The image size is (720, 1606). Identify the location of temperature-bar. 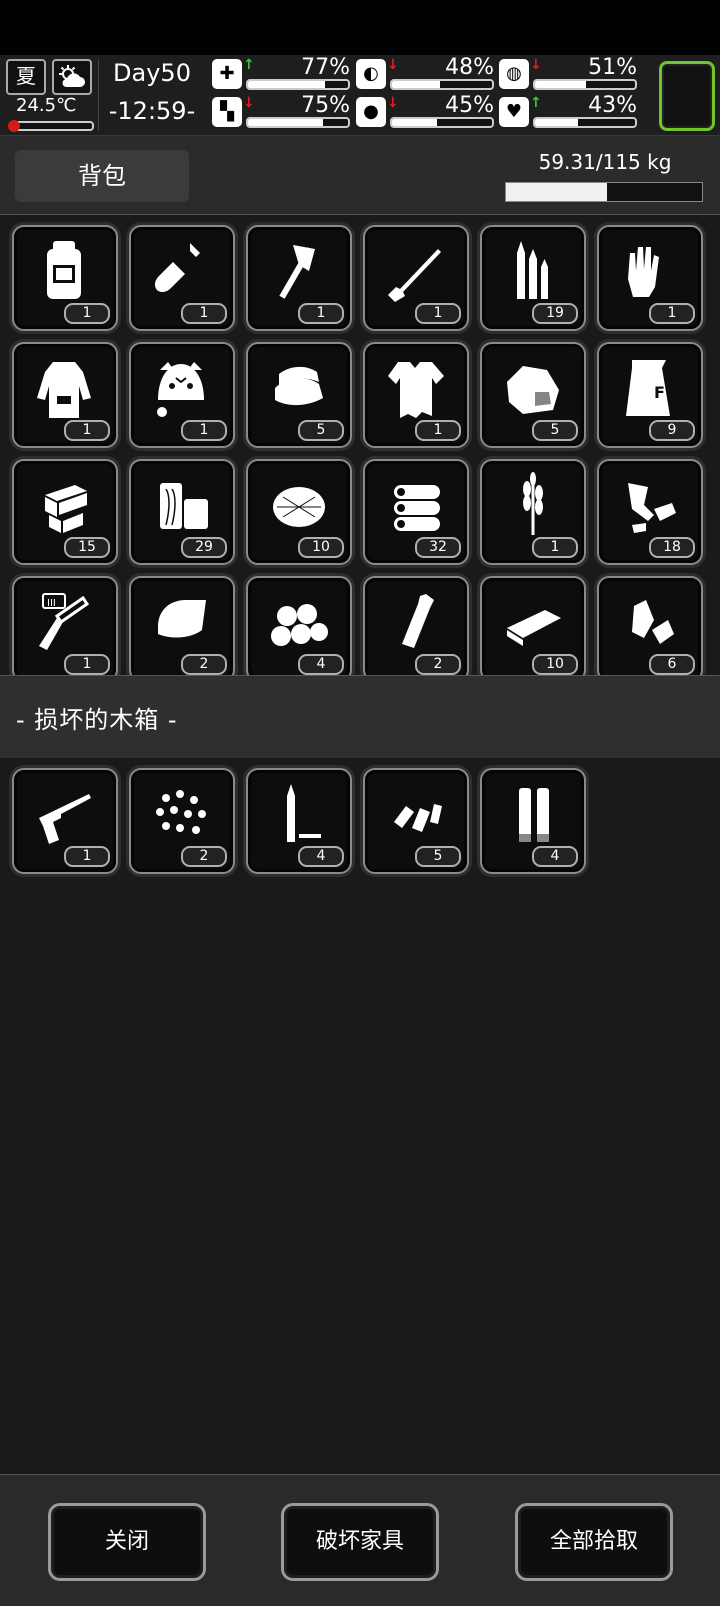
(51, 126).